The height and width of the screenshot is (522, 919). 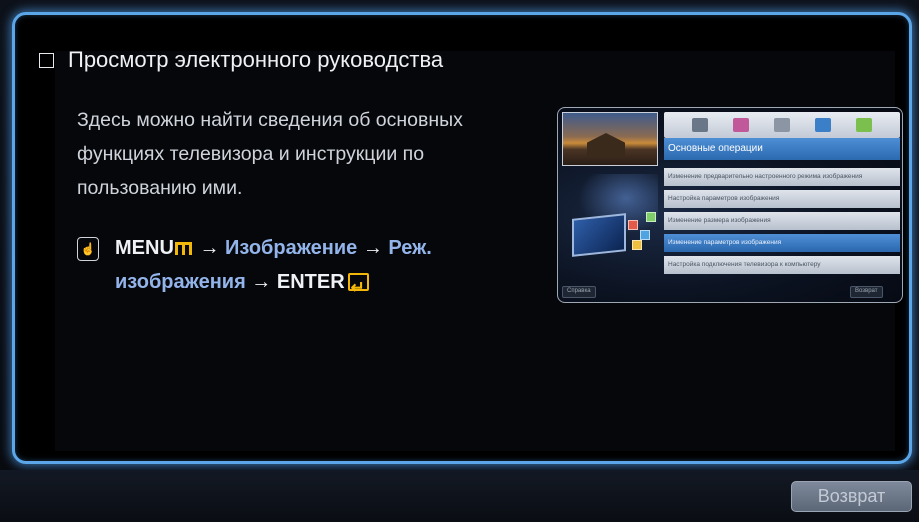 What do you see at coordinates (409, 248) in the screenshot?
I see `picture-mode-link-part1: Реж.` at bounding box center [409, 248].